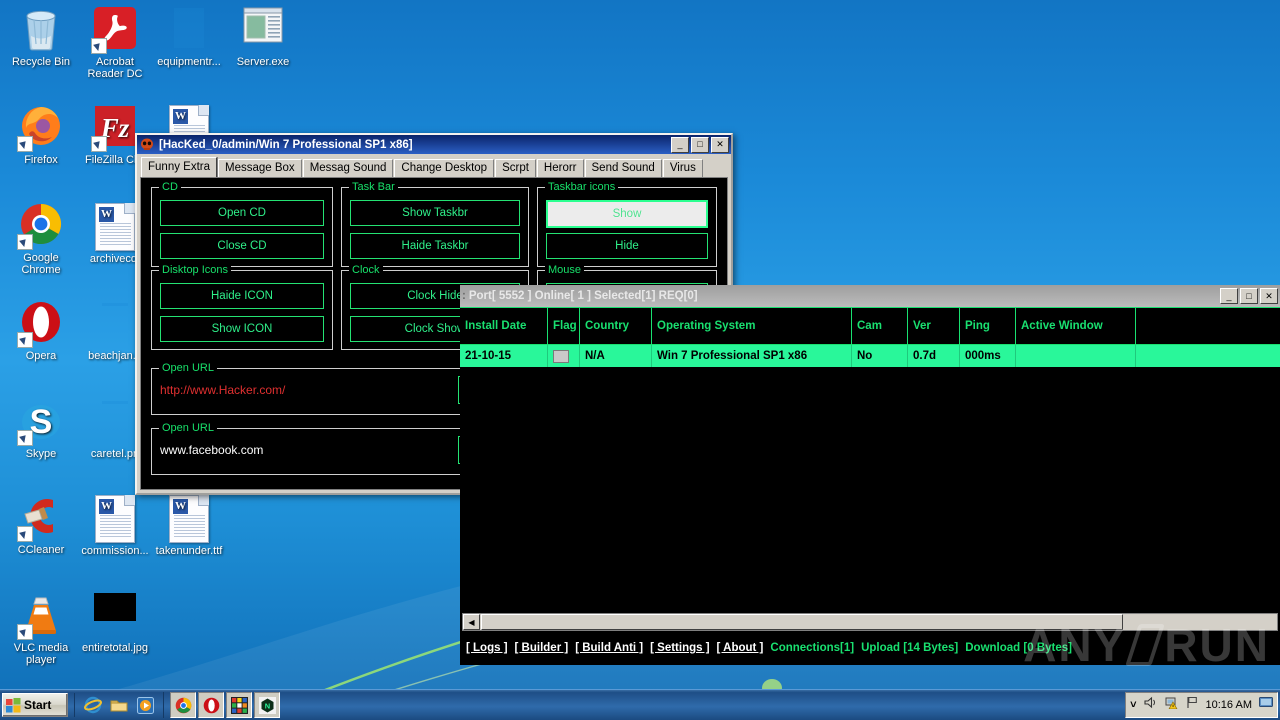 The height and width of the screenshot is (720, 1280). Describe the element at coordinates (802, 622) in the screenshot. I see `scrollbar-thumb` at that location.